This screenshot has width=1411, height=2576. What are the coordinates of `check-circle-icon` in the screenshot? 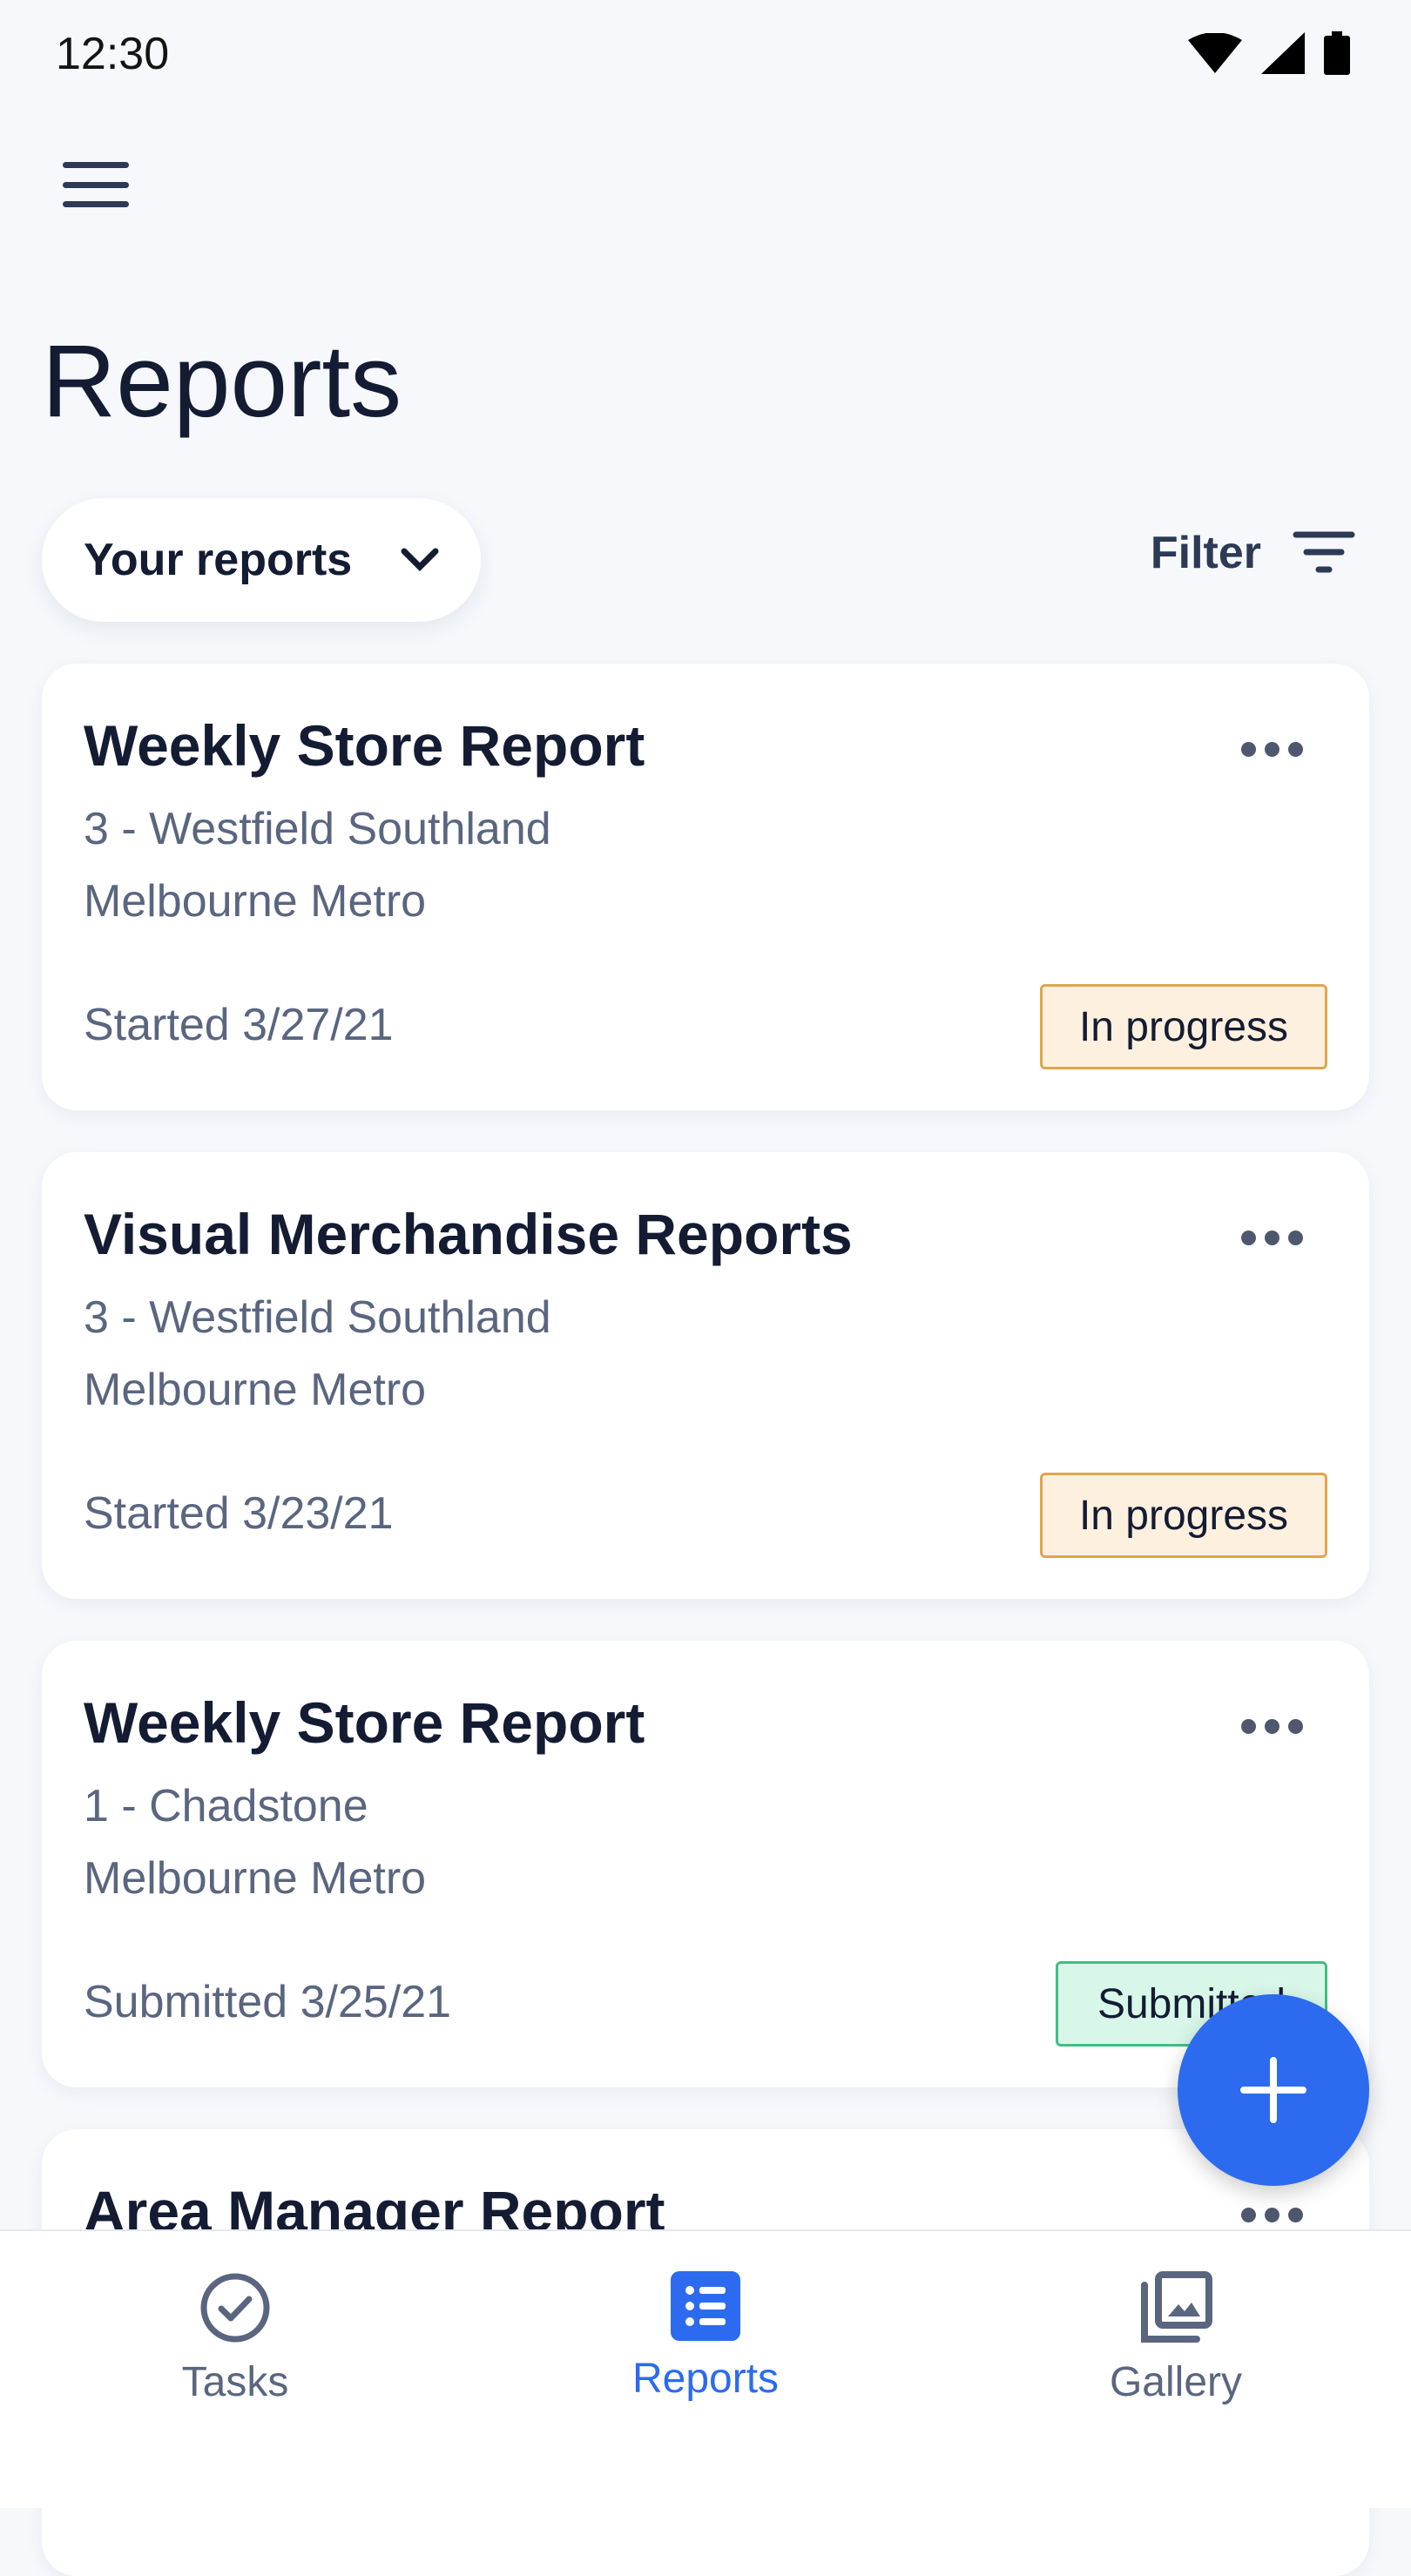 It's located at (235, 2308).